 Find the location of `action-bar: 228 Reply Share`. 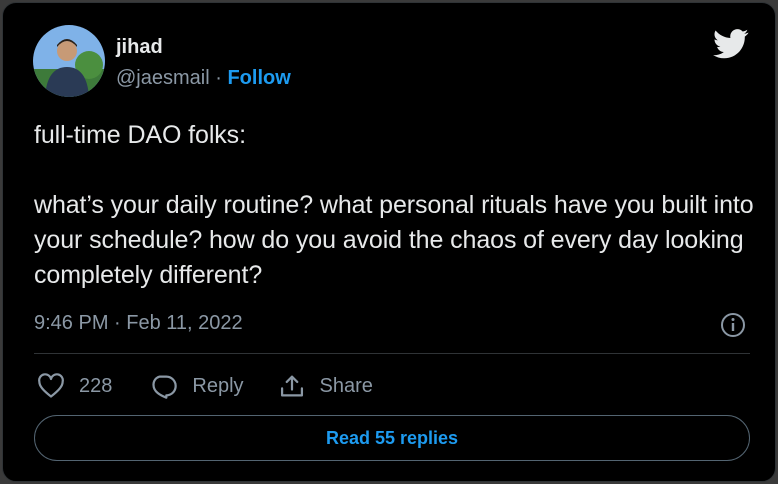

action-bar: 228 Reply Share is located at coordinates (205, 386).